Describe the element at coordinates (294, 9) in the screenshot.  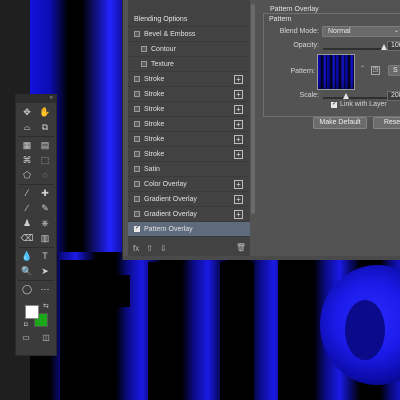
I see `options-group-title: Pattern Overlay` at that location.